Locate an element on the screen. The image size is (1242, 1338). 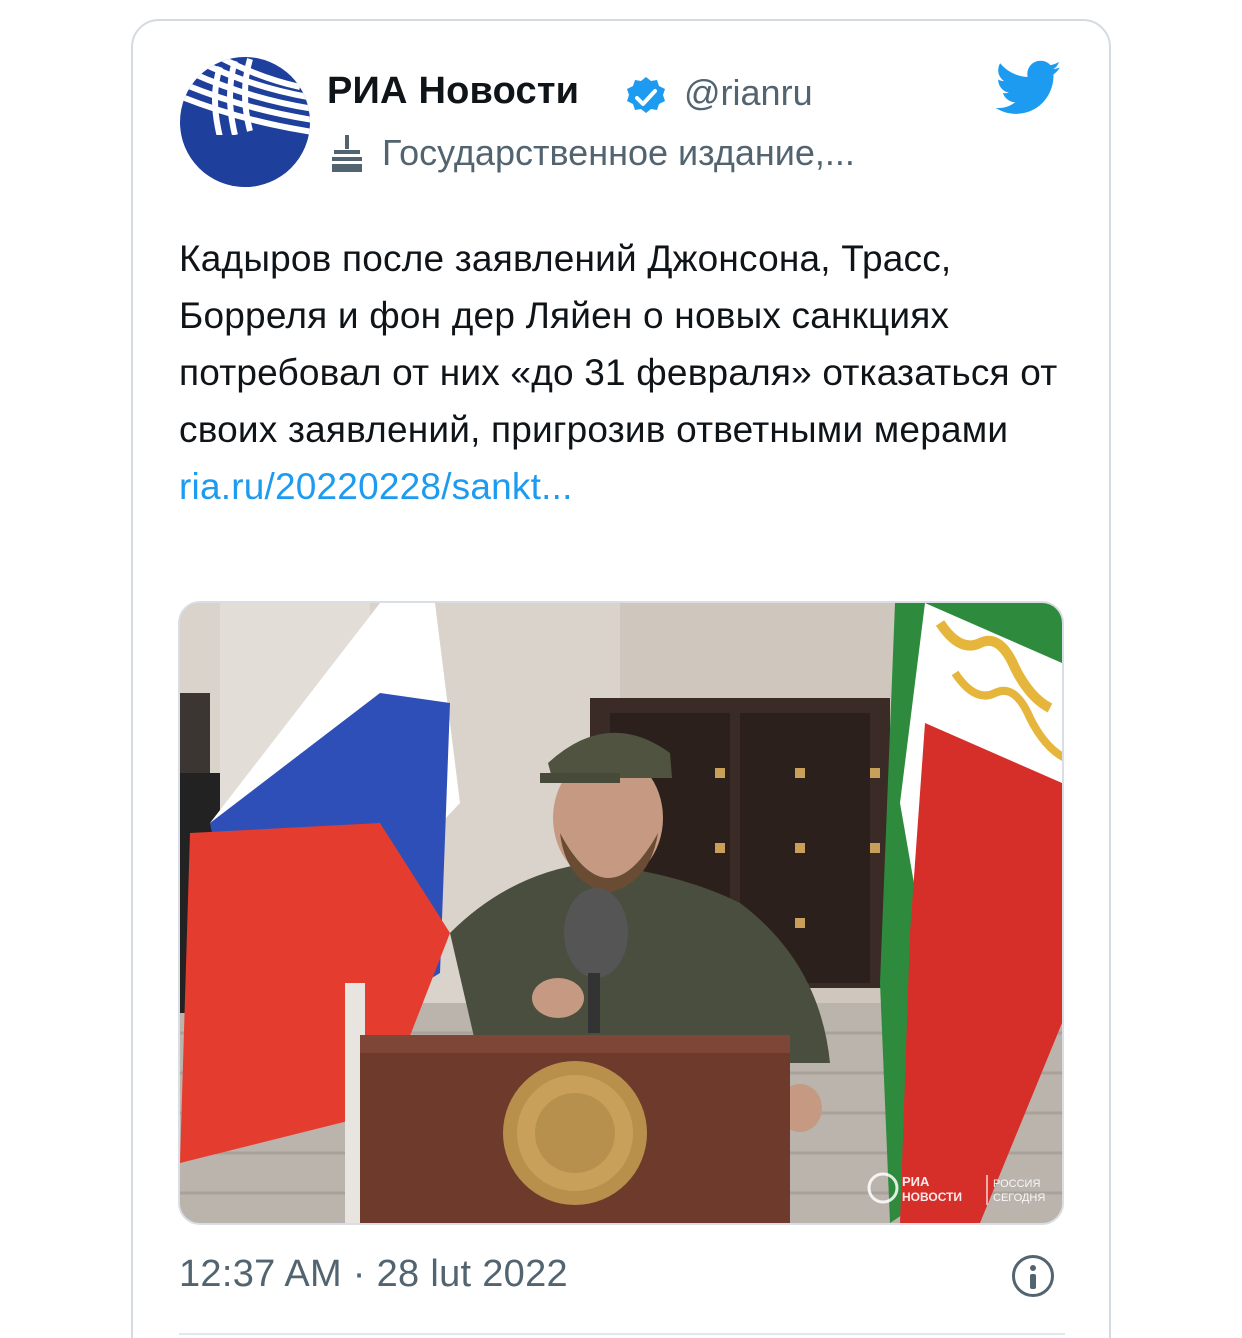
info-icon-dot is located at coordinates (1033, 1268).